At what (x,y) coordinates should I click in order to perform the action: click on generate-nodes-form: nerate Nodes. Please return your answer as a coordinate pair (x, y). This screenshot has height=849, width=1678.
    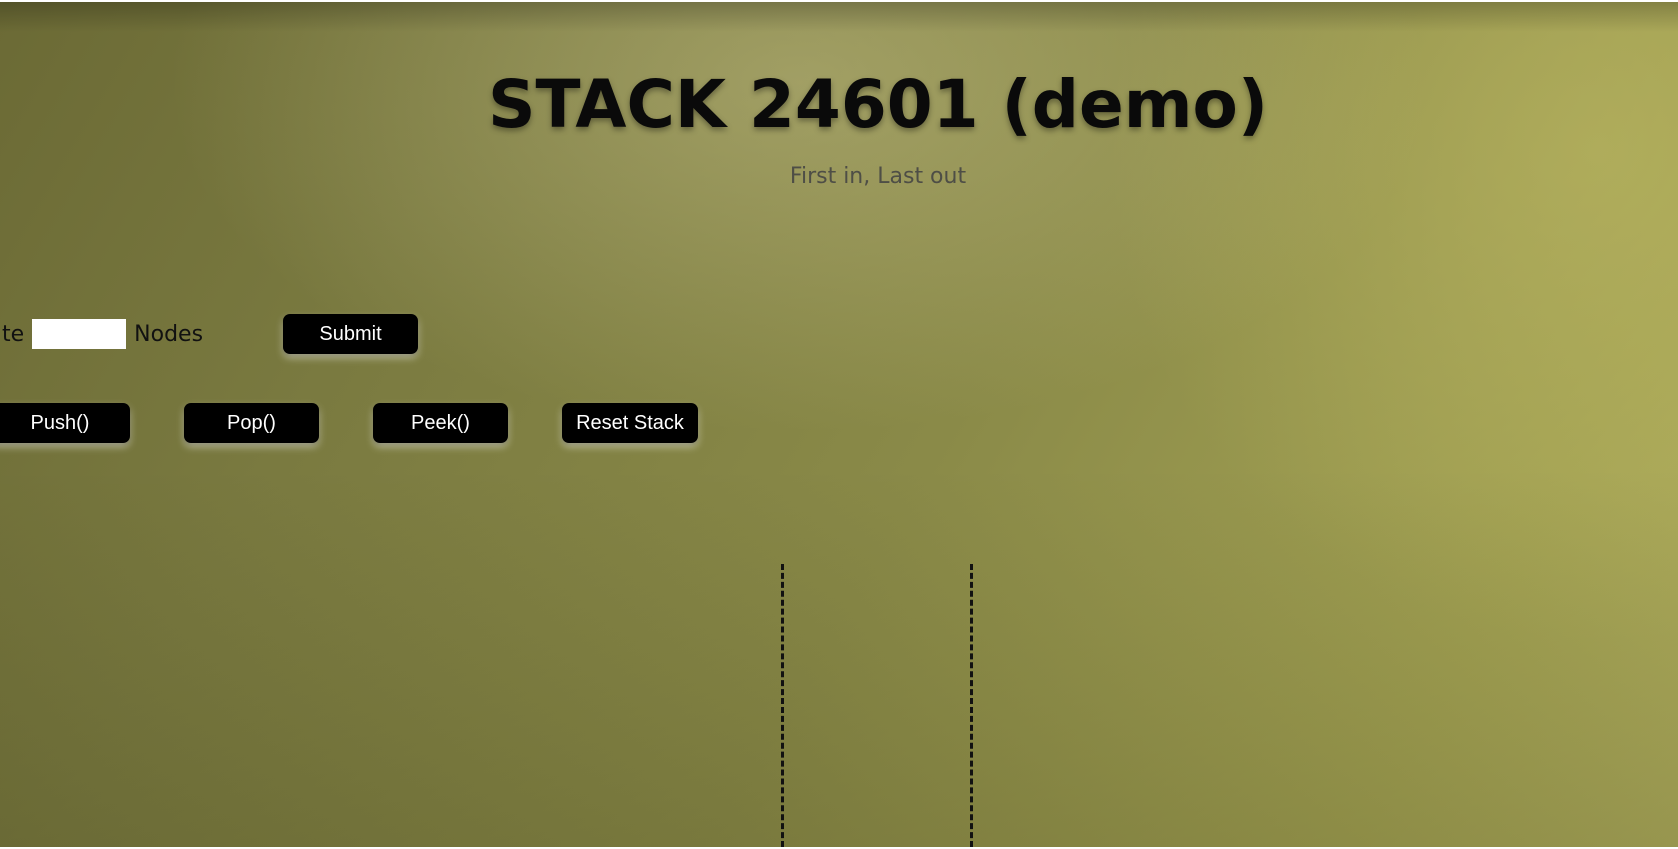
    Looking at the image, I should click on (101, 334).